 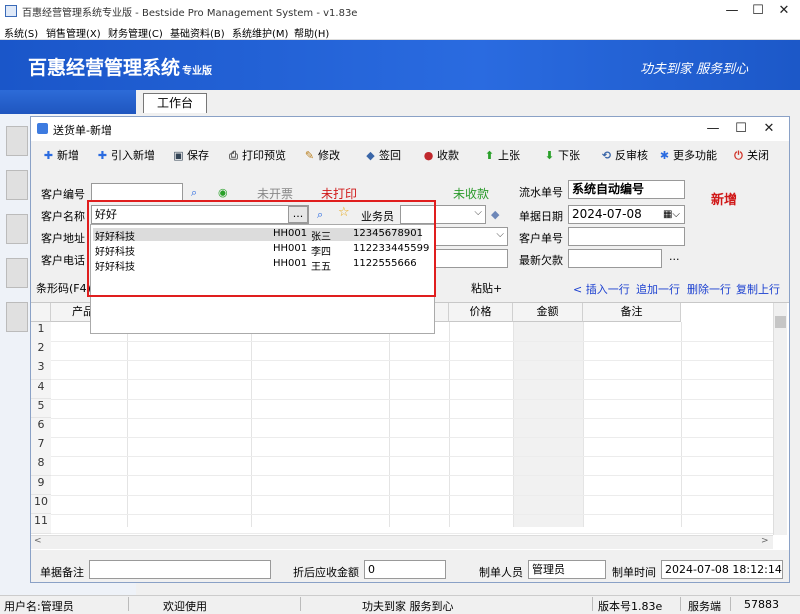 I want to click on dialog-title: 送货单-新增, so click(x=82, y=130).